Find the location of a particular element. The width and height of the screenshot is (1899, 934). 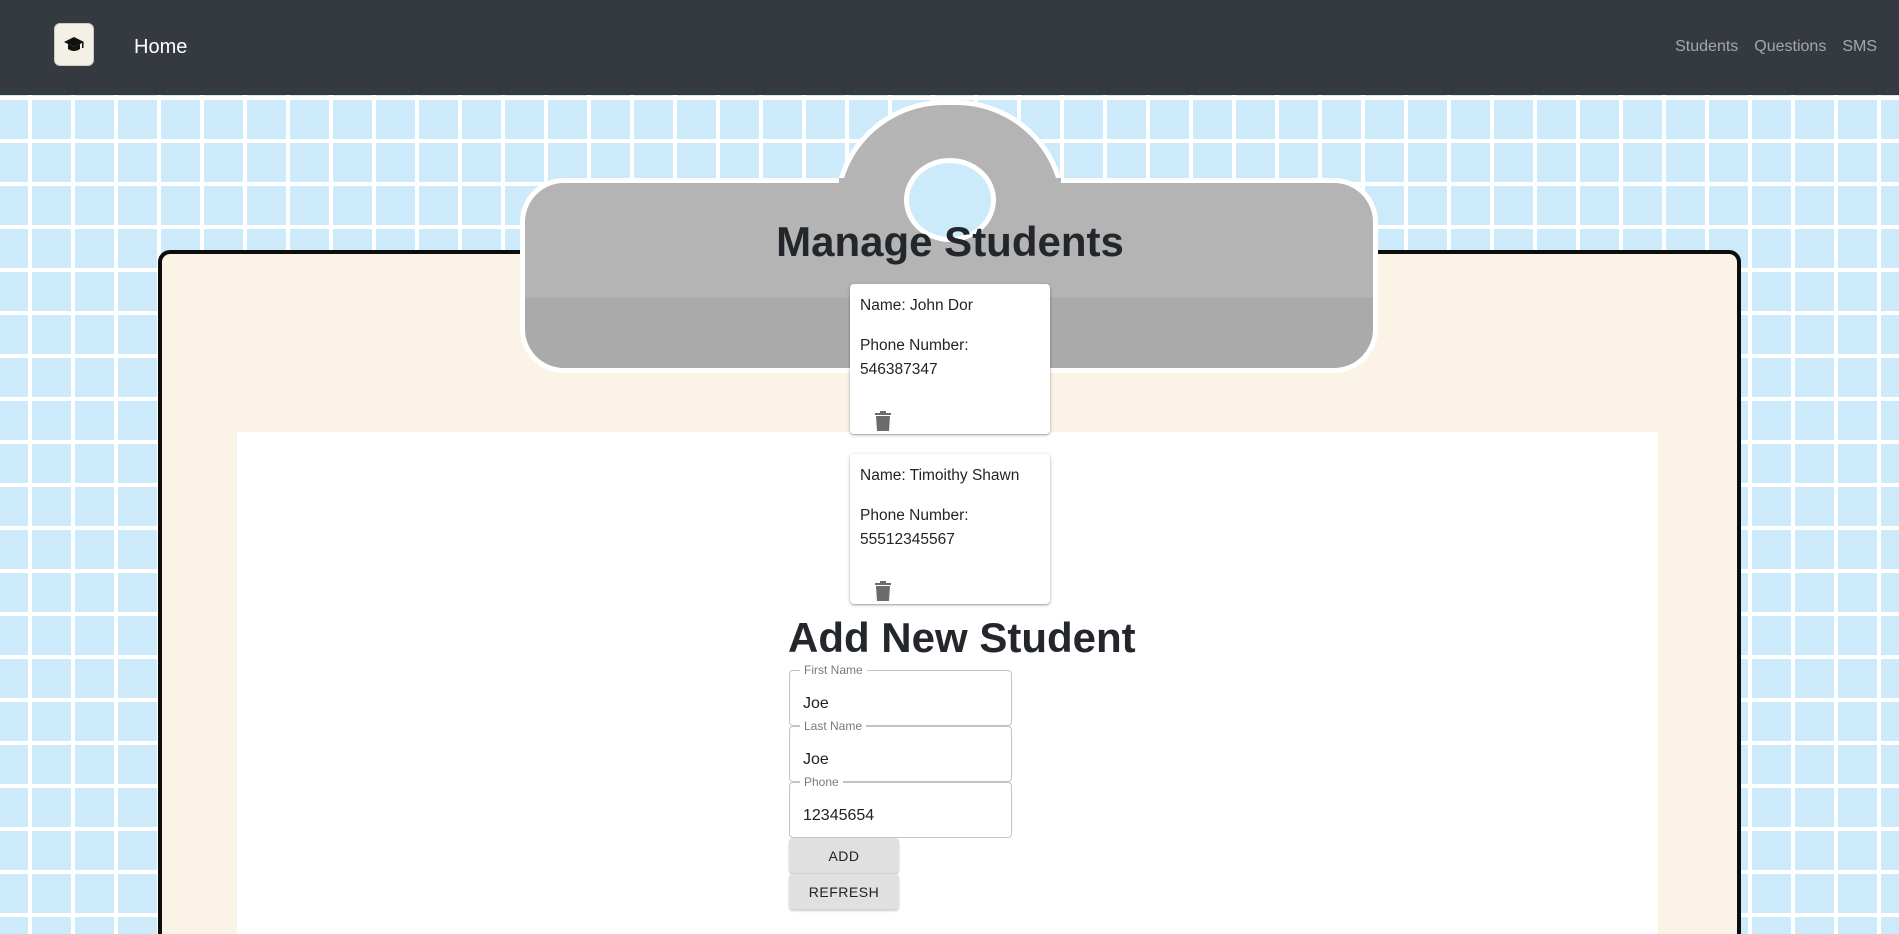

add-student-title: Add New Student is located at coordinates (962, 637).